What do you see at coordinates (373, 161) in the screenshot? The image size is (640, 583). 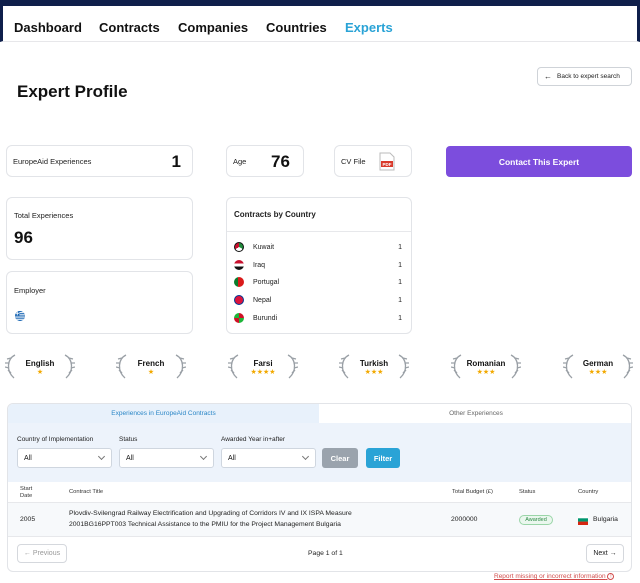 I see `cv-file-card: CV File PDF` at bounding box center [373, 161].